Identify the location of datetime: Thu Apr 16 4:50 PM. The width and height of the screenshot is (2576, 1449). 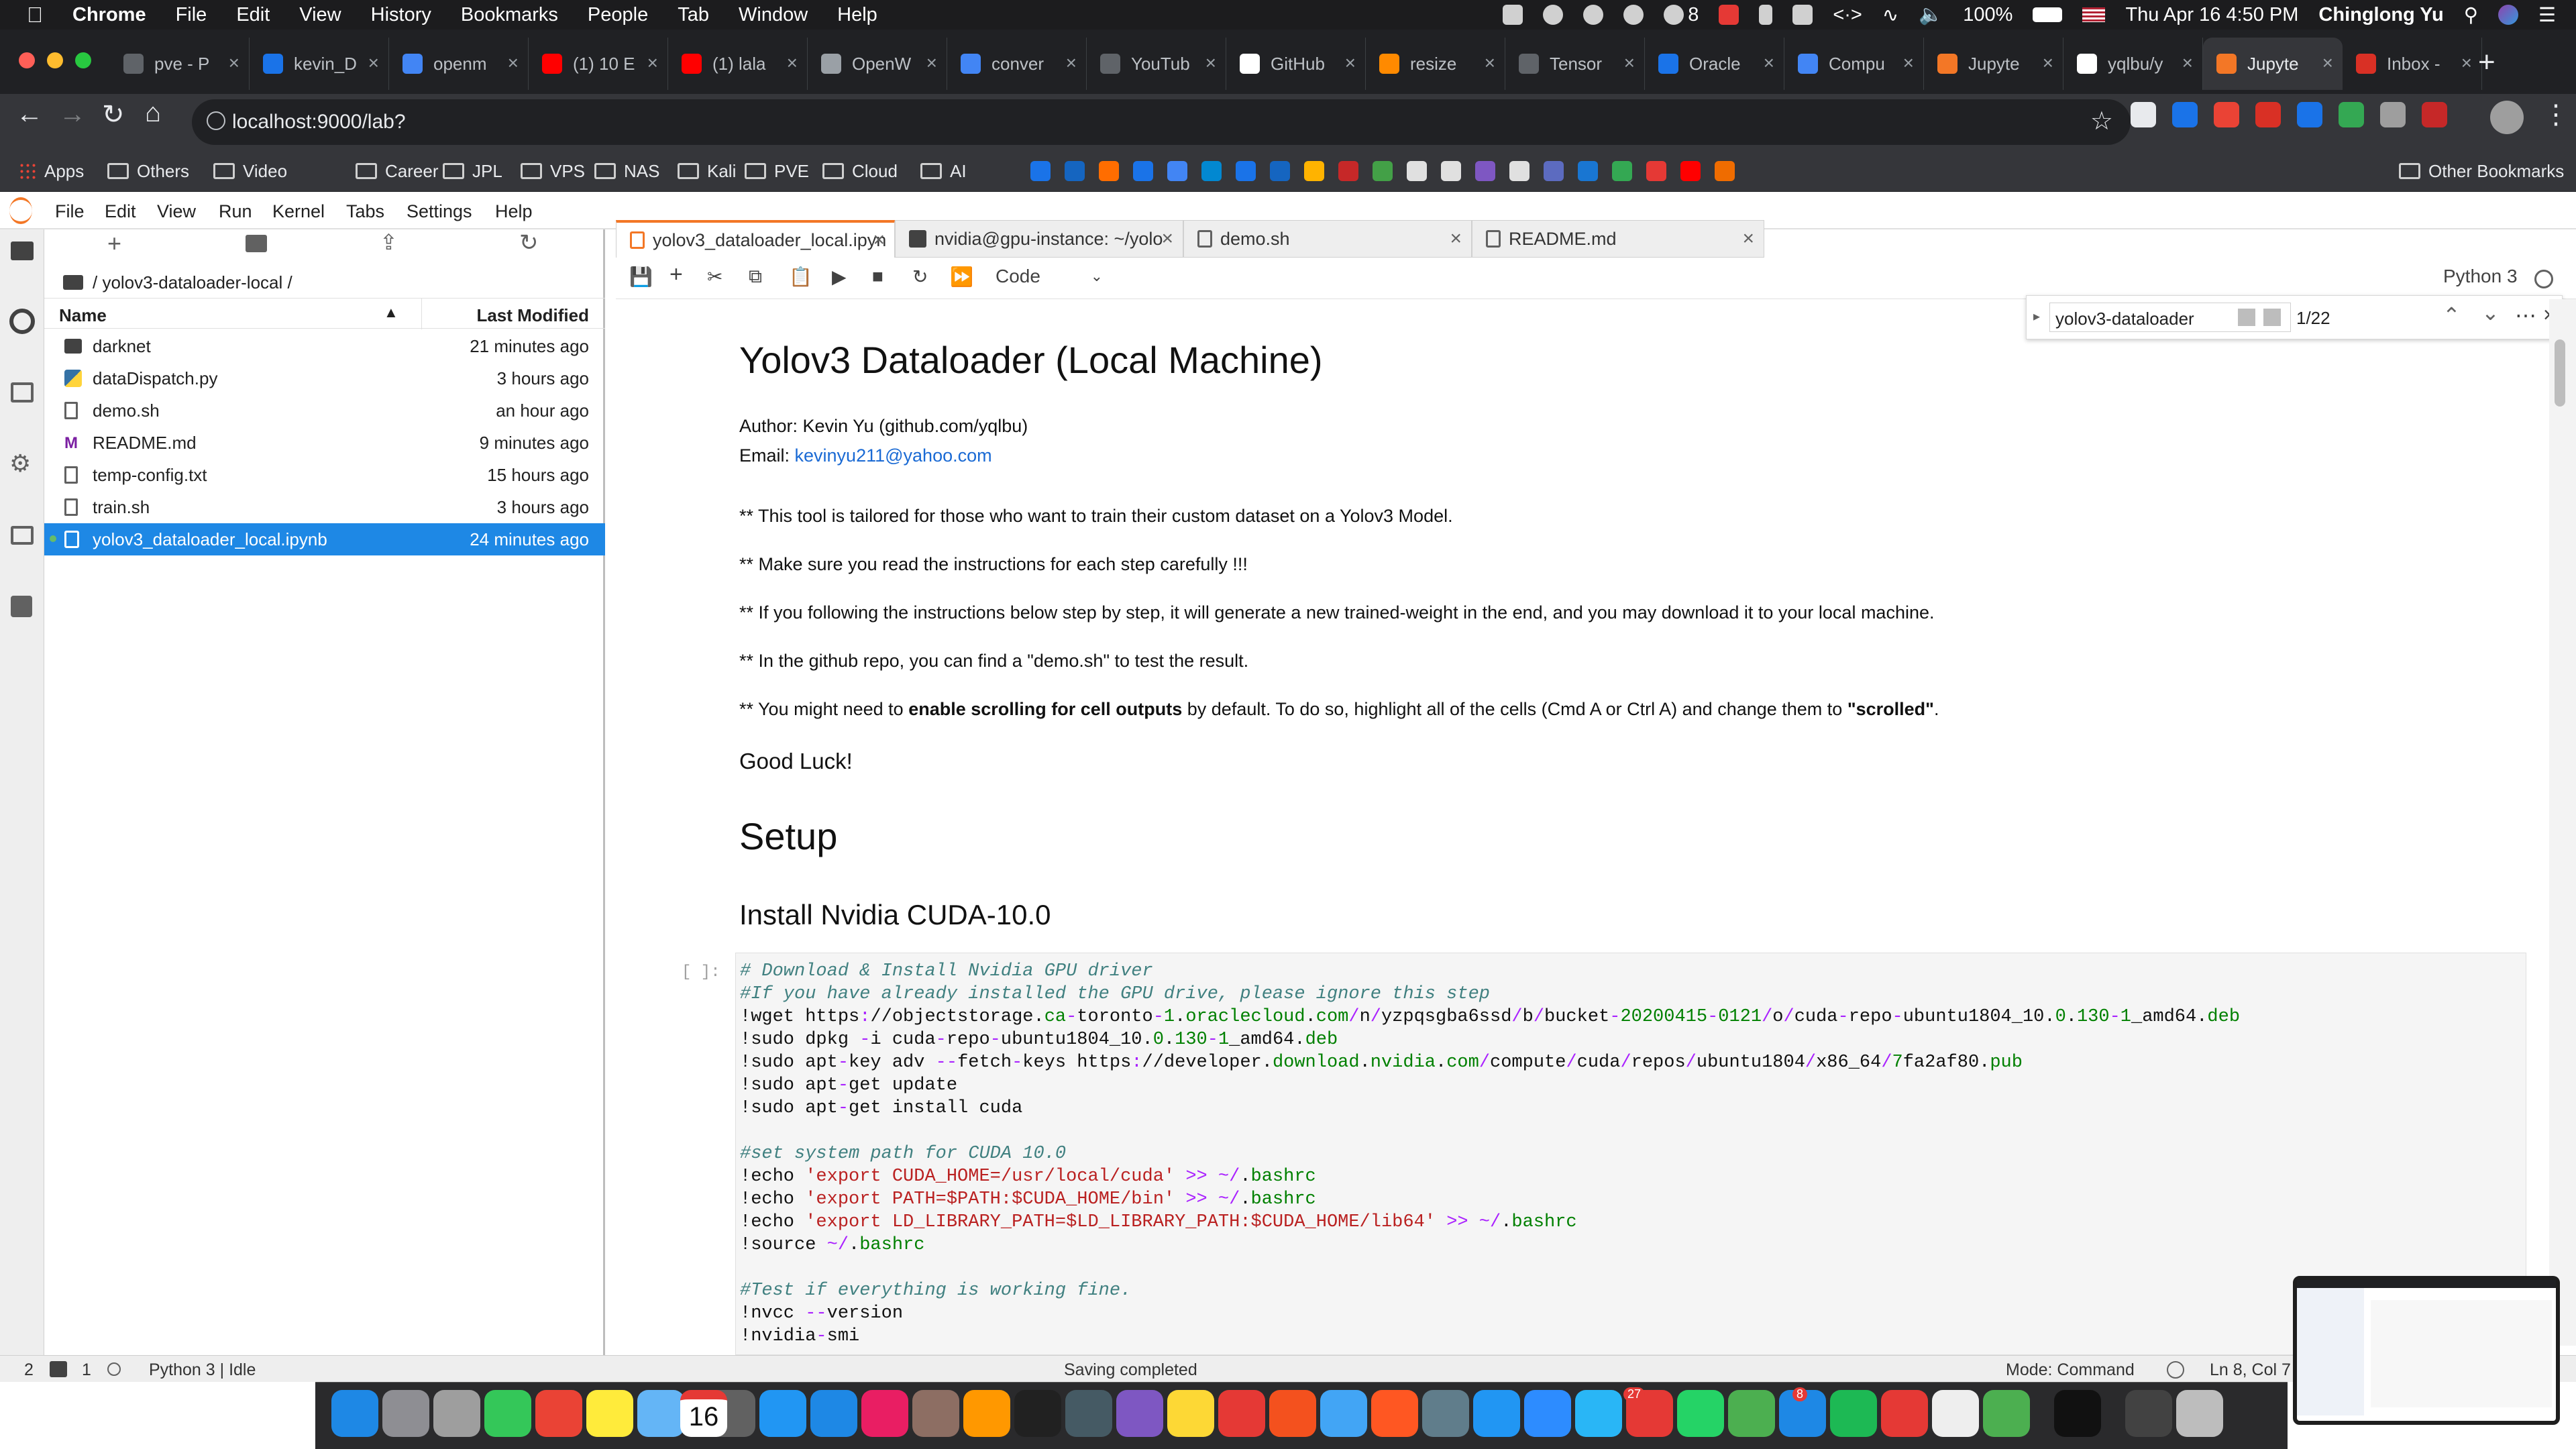
(2211, 15).